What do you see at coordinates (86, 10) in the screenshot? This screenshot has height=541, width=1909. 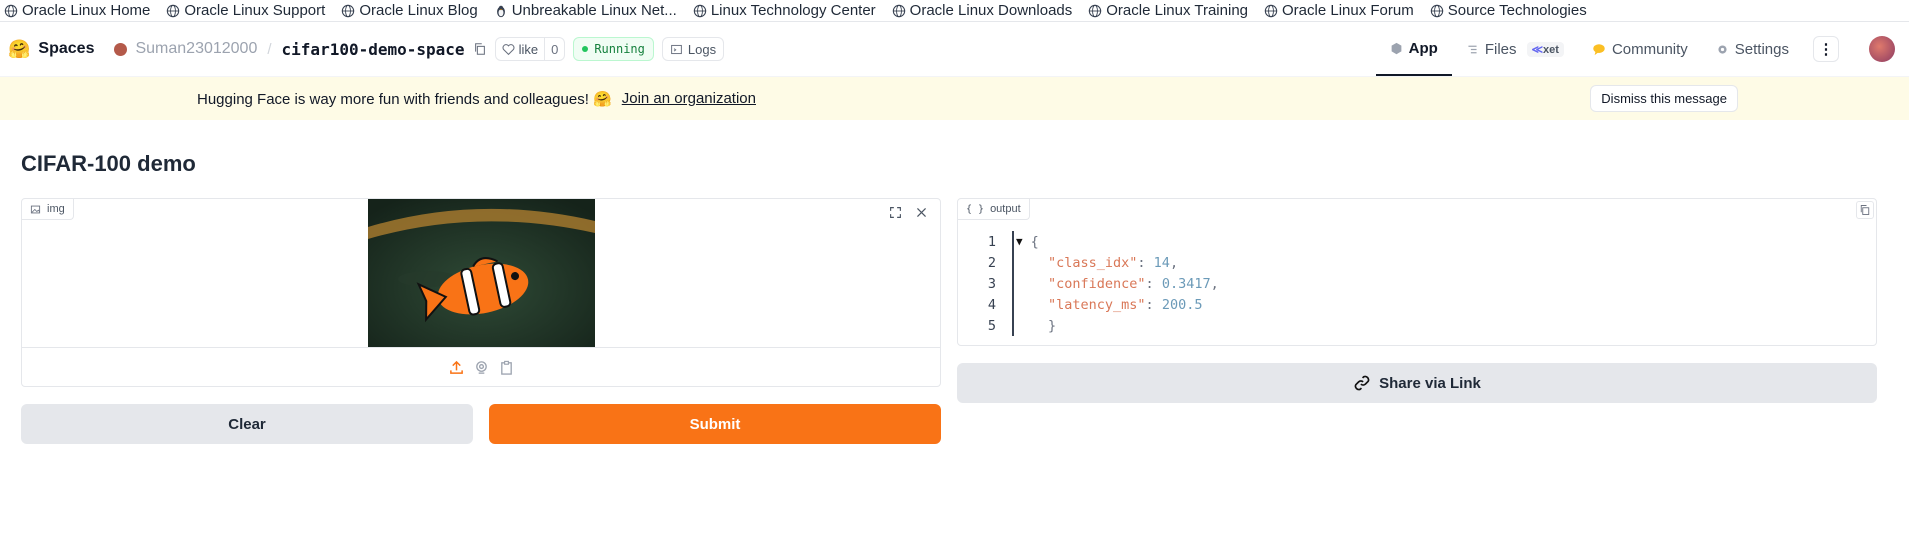 I see `bookmark-label: Oracle Linux Home` at bounding box center [86, 10].